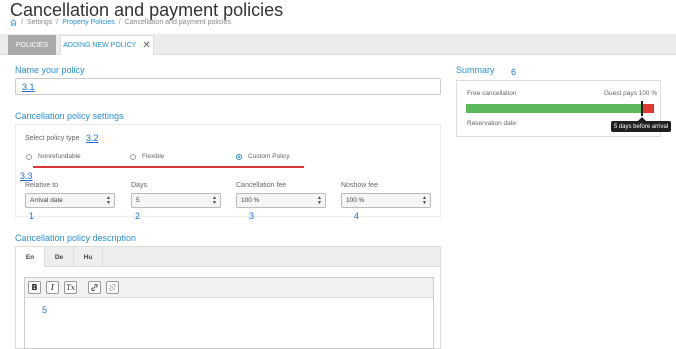 This screenshot has width=676, height=349. Describe the element at coordinates (177, 22) in the screenshot. I see `breadcrumb-current: Cancellation and payment policies` at that location.